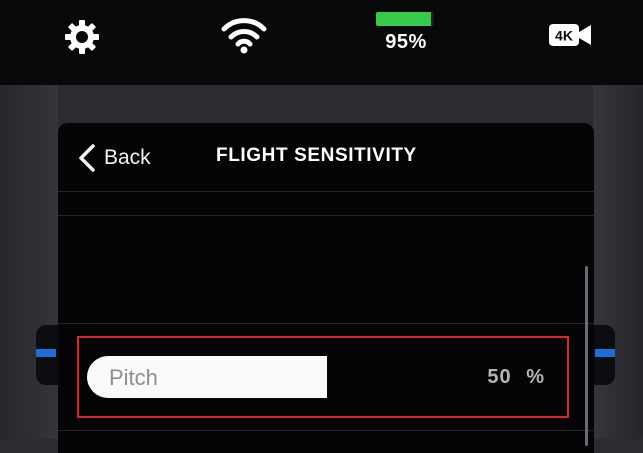  What do you see at coordinates (618, 262) in the screenshot?
I see `background-right` at bounding box center [618, 262].